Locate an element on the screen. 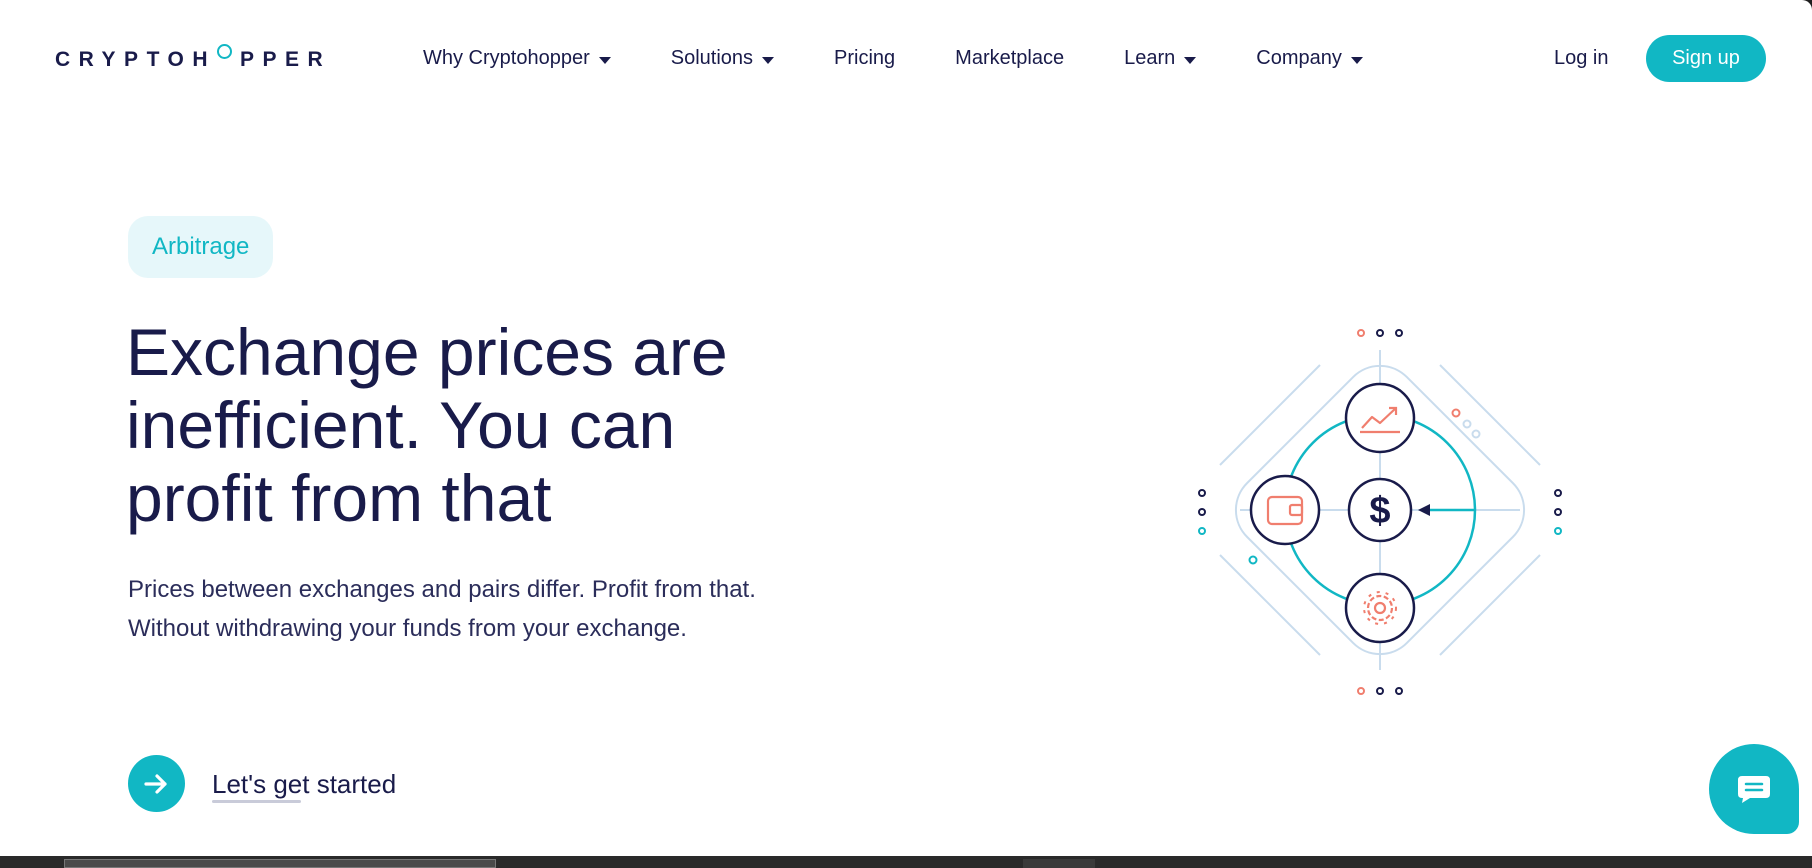  flow-arrowhead is located at coordinates (1424, 510).